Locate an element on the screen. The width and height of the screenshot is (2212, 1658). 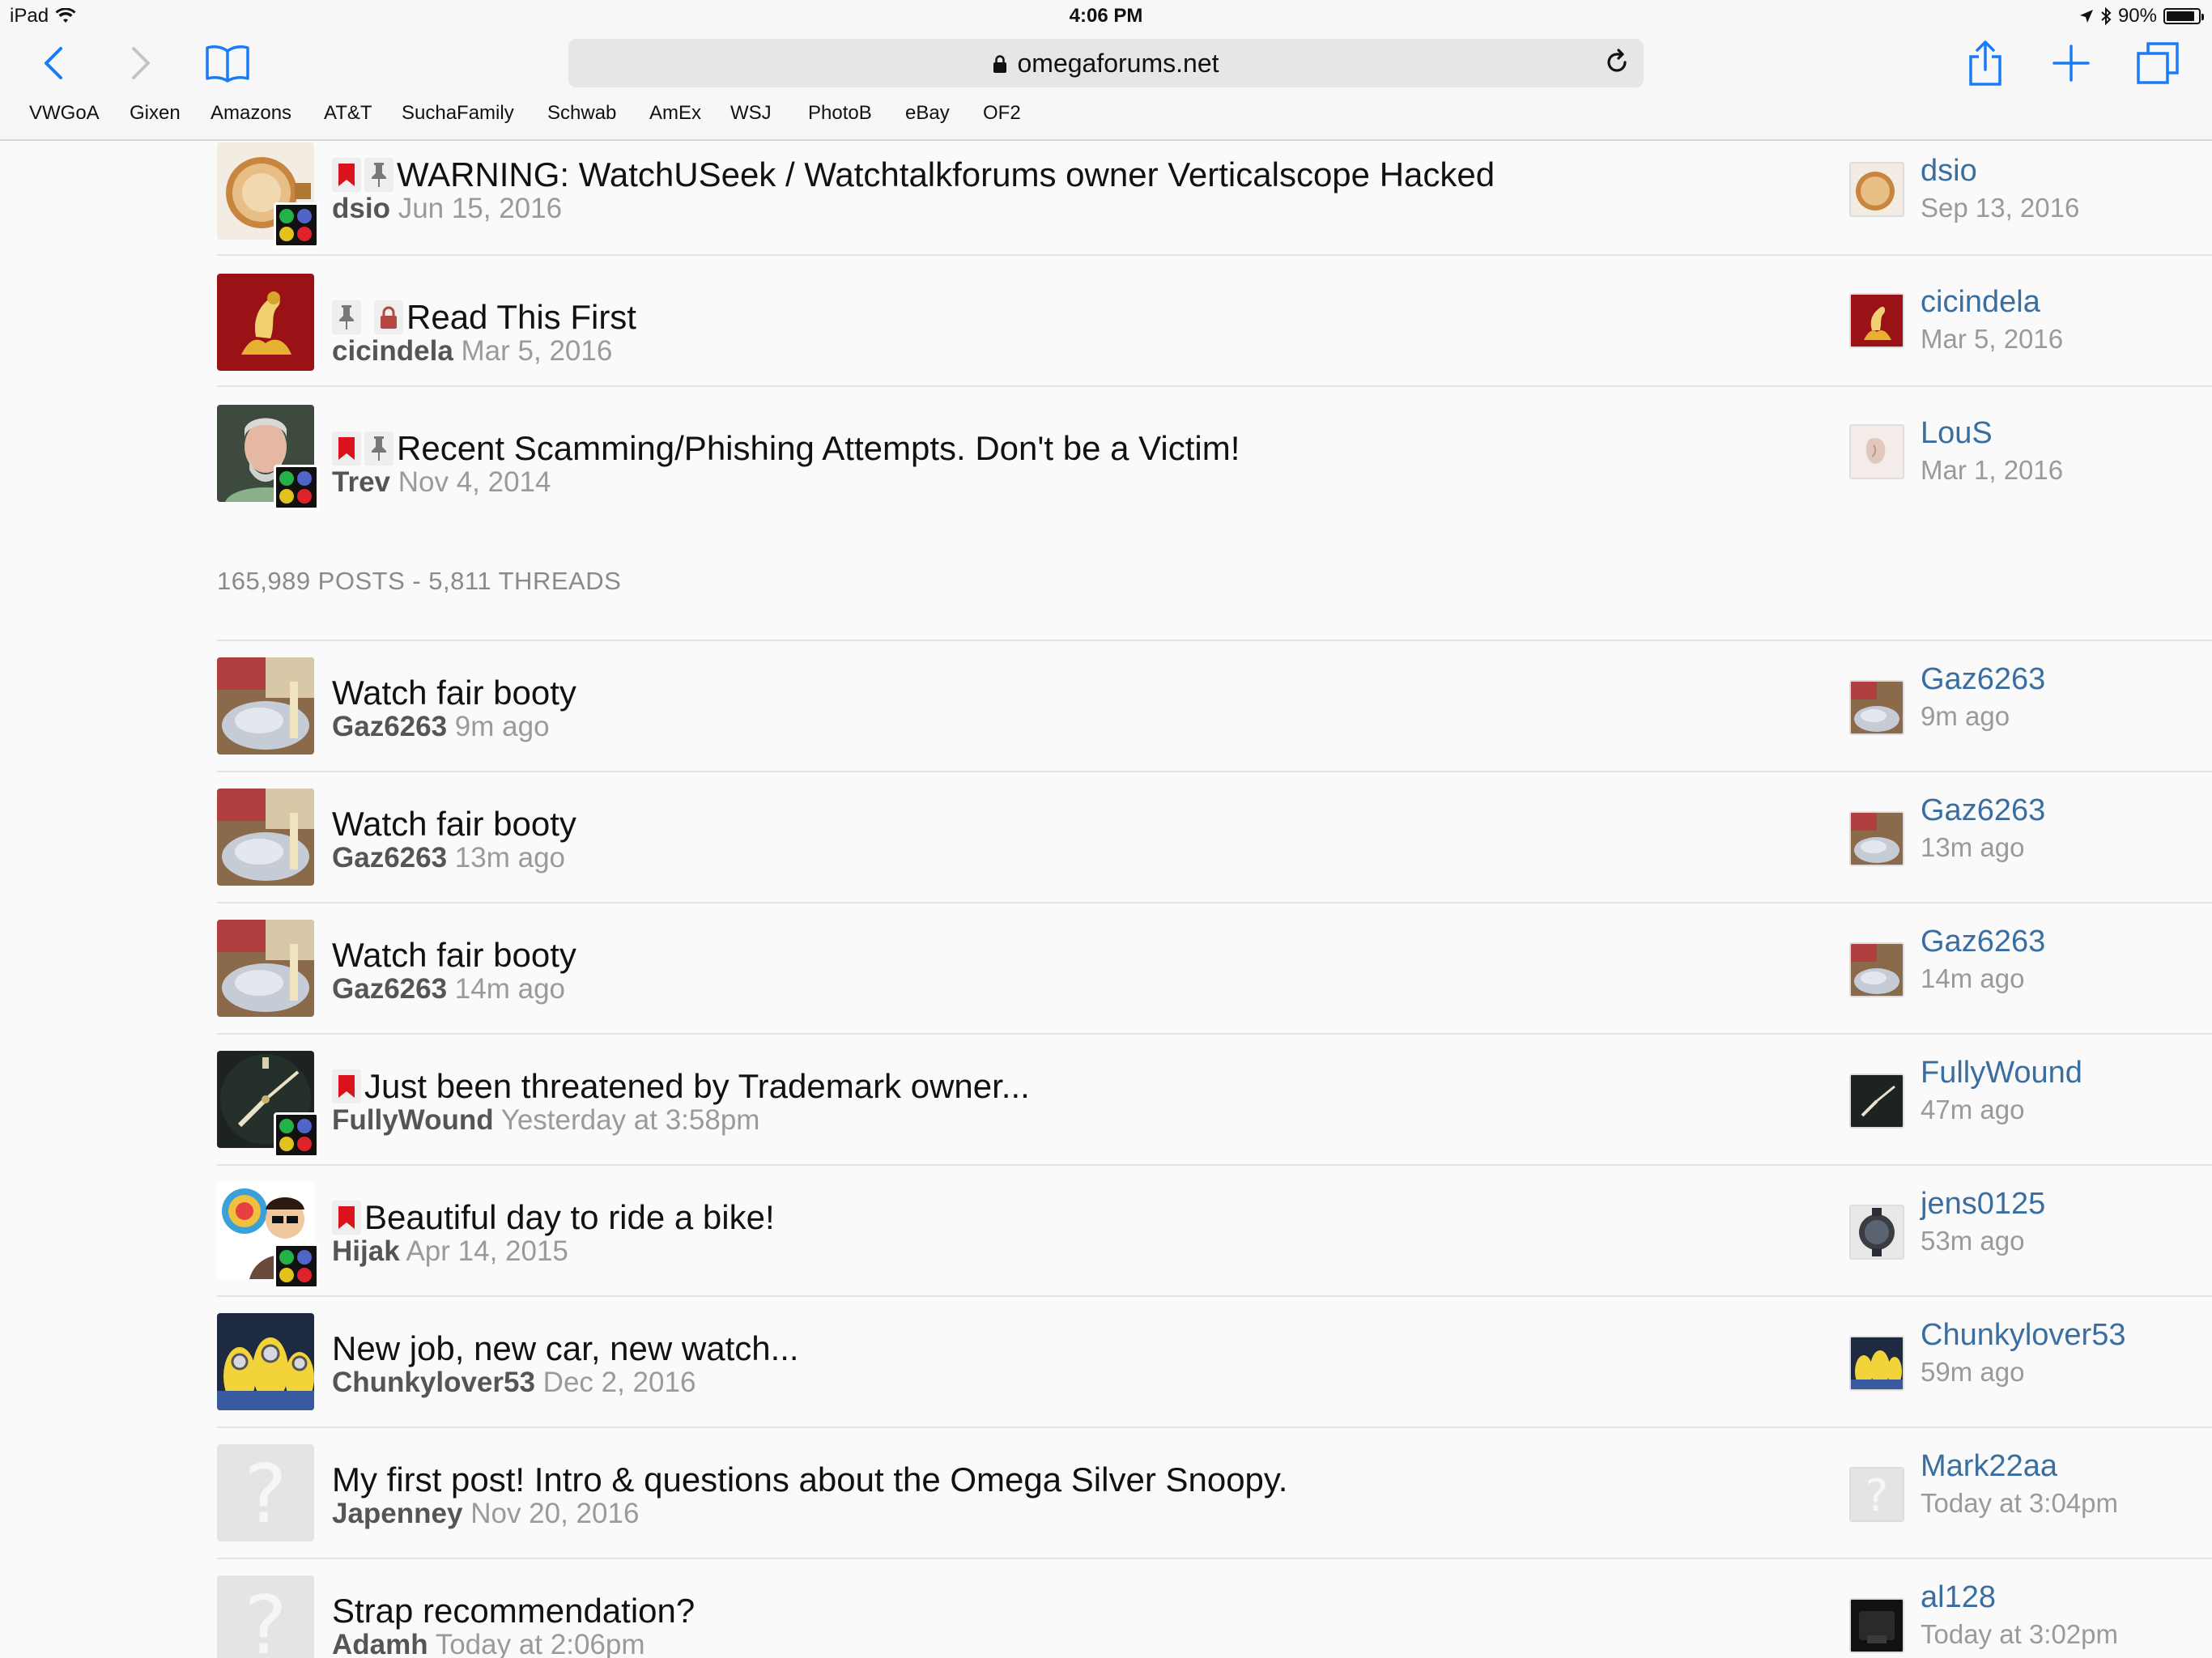
forward-button is located at coordinates (141, 63).